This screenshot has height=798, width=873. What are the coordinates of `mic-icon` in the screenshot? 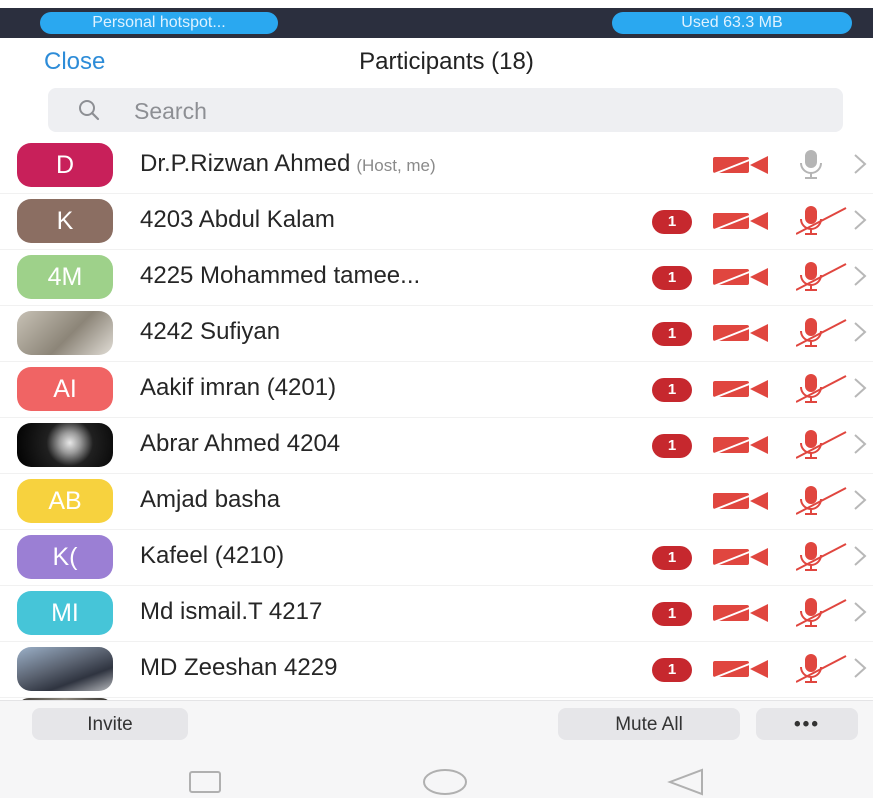 It's located at (811, 164).